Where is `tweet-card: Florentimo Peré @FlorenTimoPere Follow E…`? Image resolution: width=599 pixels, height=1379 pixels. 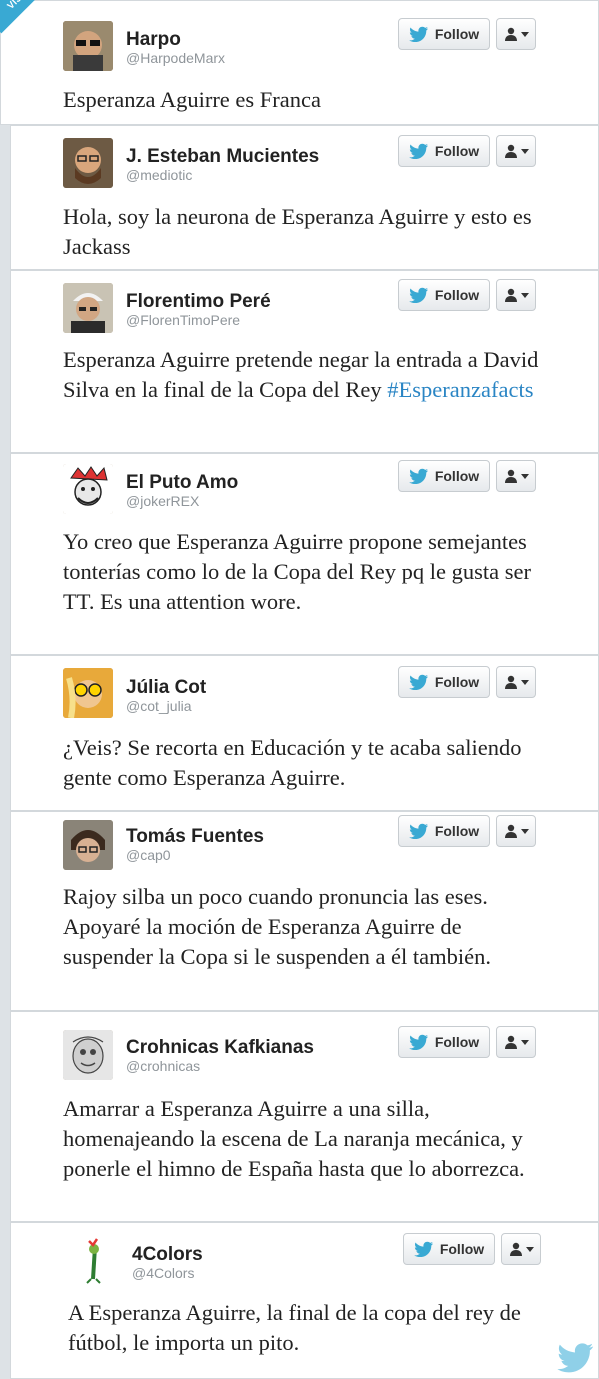
tweet-card: Florentimo Peré @FlorenTimoPere Follow E… is located at coordinates (304, 361).